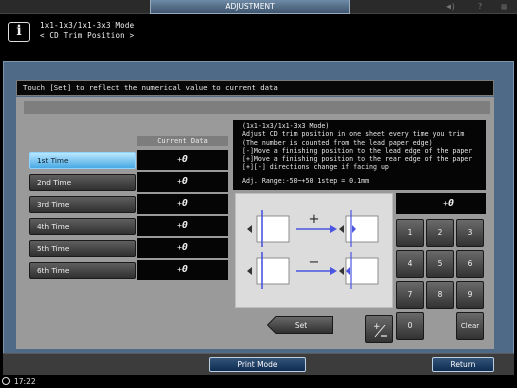 The width and height of the screenshot is (517, 388). Describe the element at coordinates (470, 233) in the screenshot. I see `key-3: 3` at that location.